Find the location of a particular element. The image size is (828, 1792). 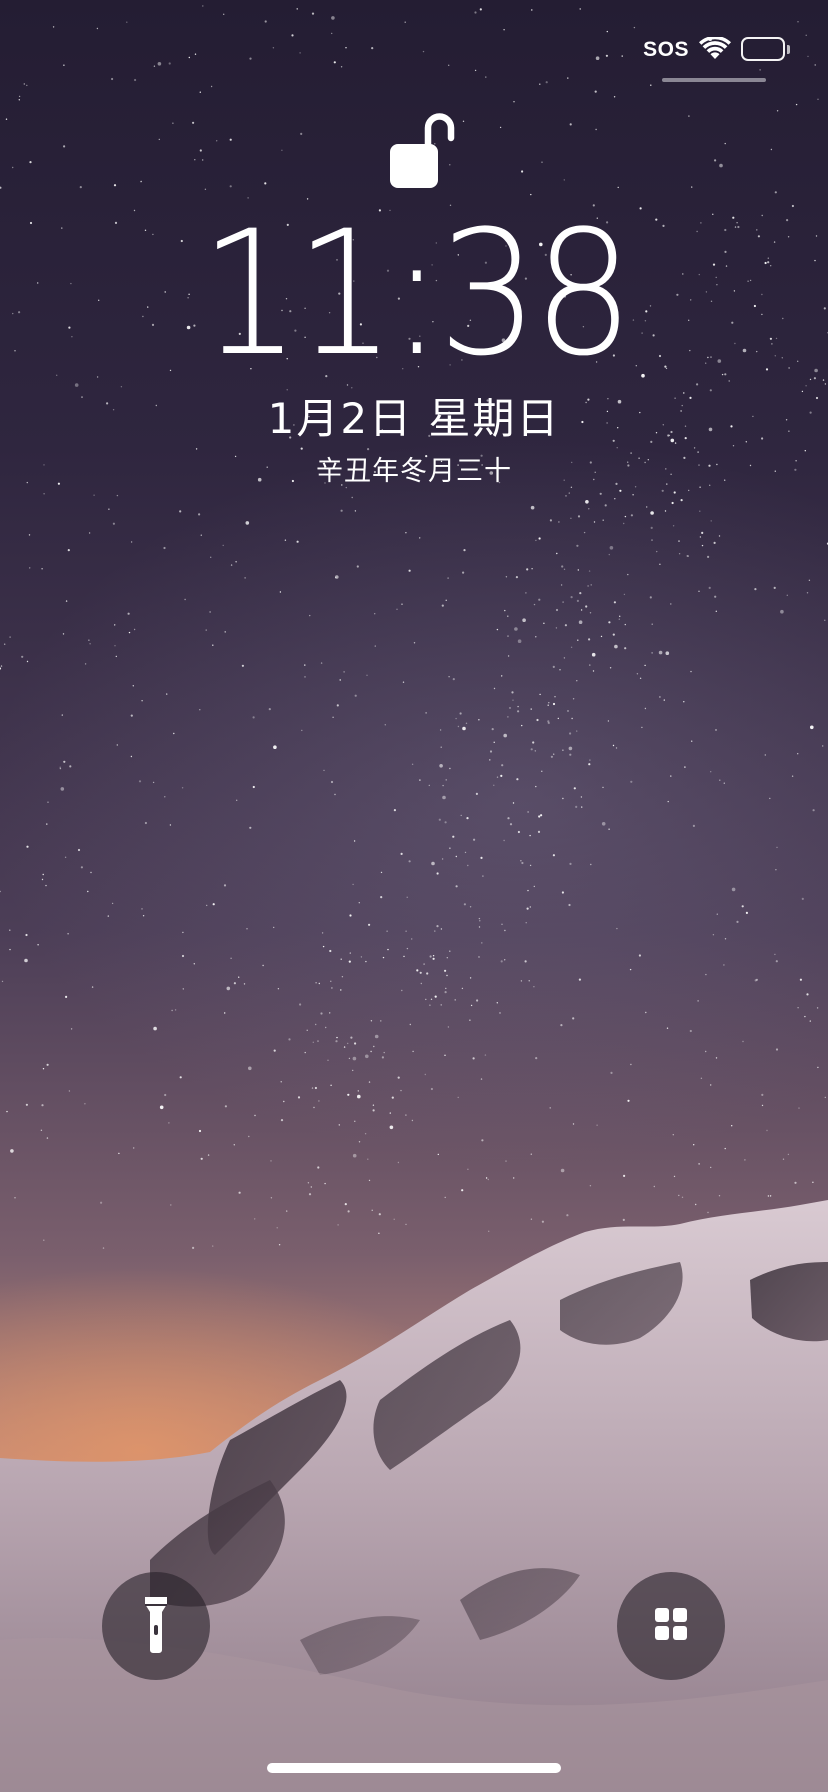

clock-time: 11:38 is located at coordinates (416, 293).